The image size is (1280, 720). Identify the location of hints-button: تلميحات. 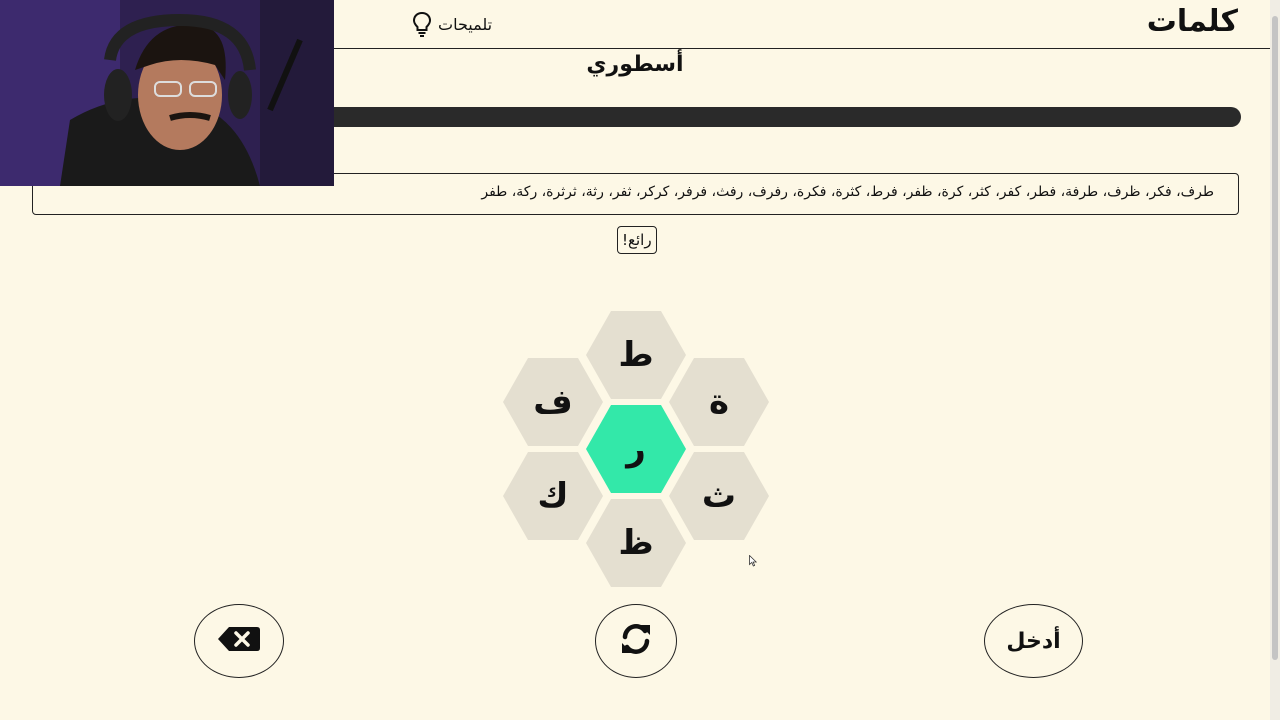
(452, 24).